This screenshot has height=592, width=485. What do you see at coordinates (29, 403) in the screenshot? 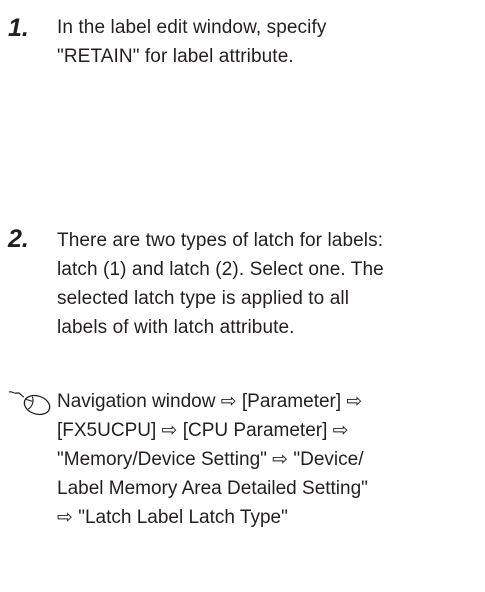
I see `mouse-icon` at bounding box center [29, 403].